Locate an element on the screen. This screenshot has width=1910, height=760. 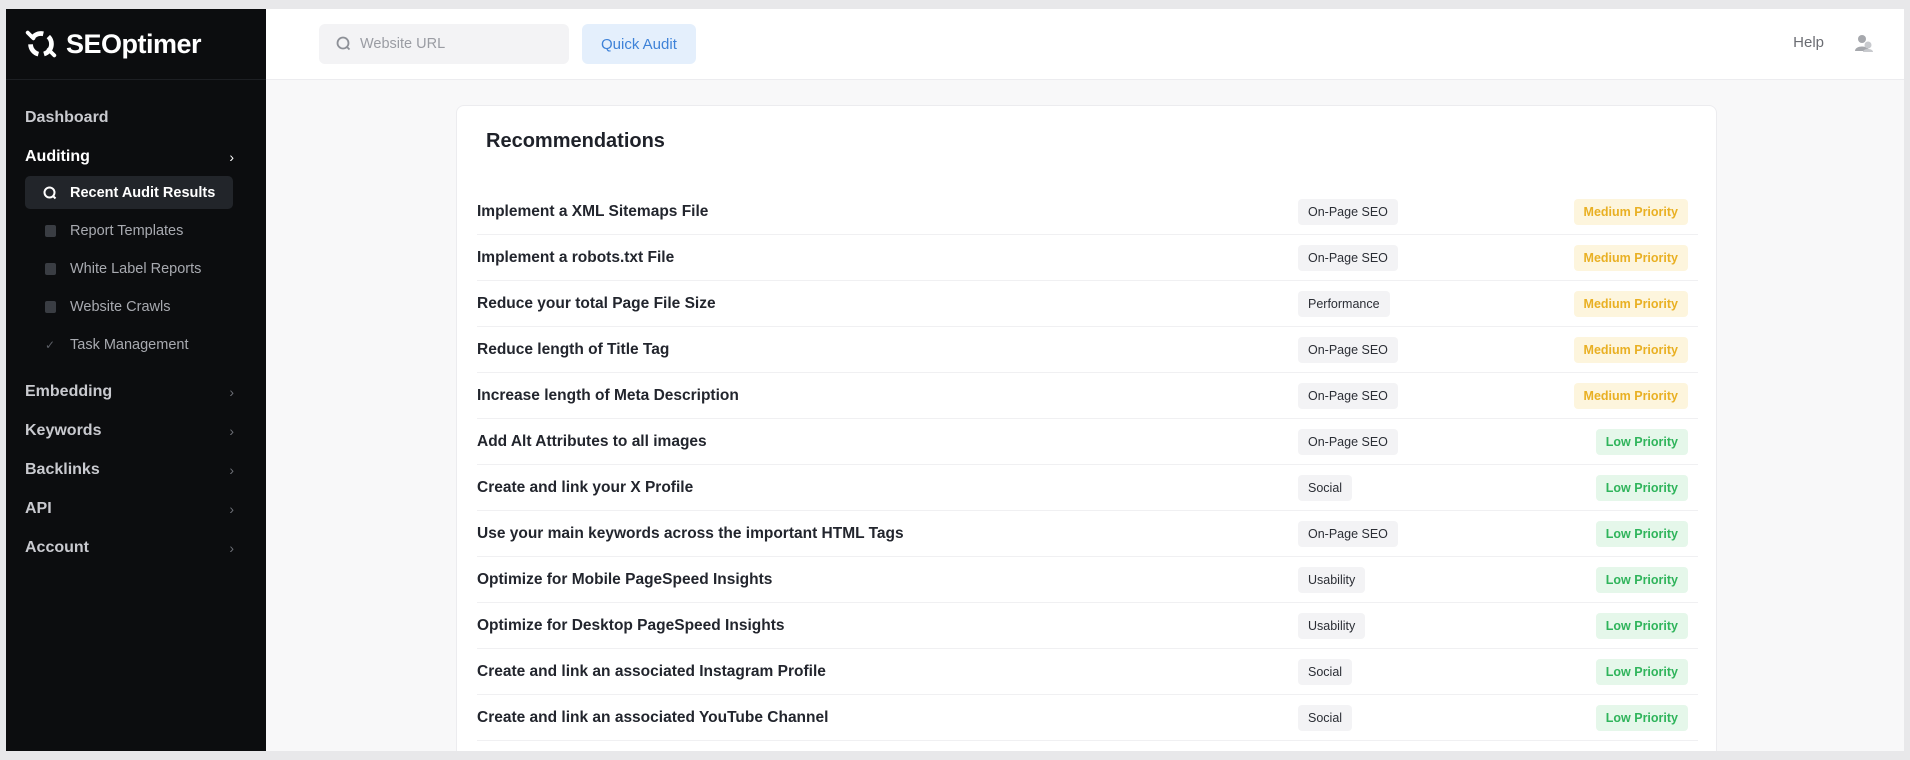
sidebar-item-label: API is located at coordinates (38, 508).